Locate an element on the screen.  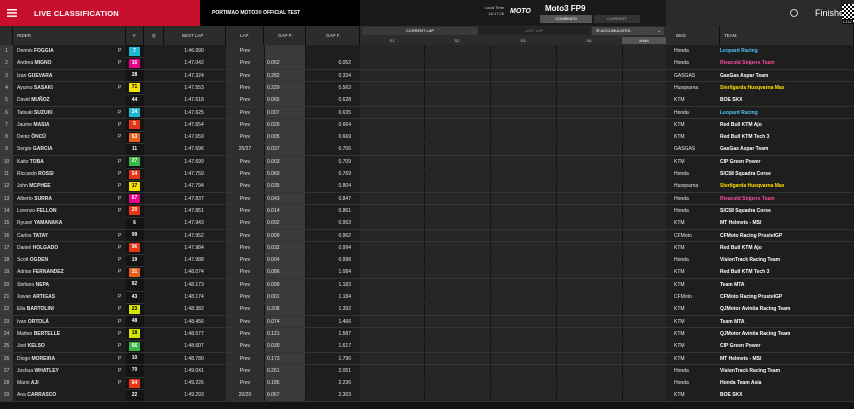
rider-name: Stefano NEPA is located at coordinates (69, 285).